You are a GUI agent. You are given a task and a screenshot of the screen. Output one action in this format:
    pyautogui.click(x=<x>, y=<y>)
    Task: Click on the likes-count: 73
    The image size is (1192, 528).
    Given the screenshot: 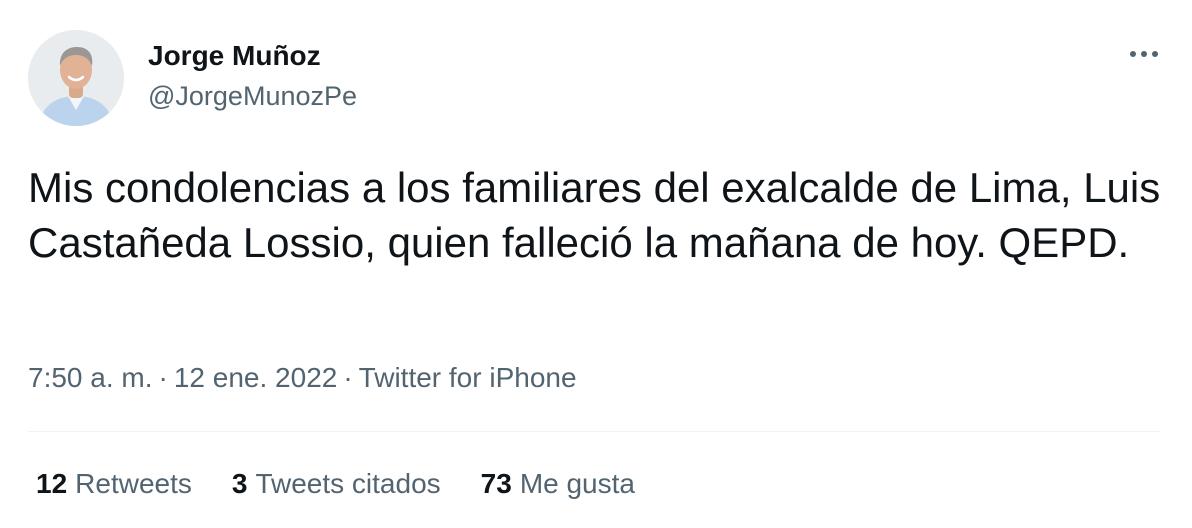 What is the action you would take?
    pyautogui.click(x=496, y=483)
    